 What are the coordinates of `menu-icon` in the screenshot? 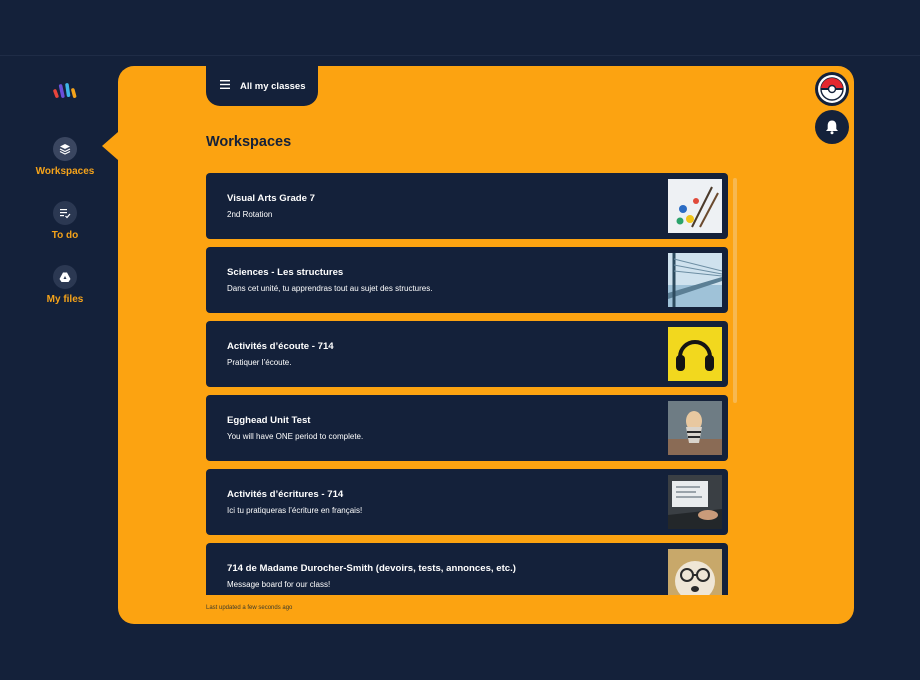 It's located at (225, 86).